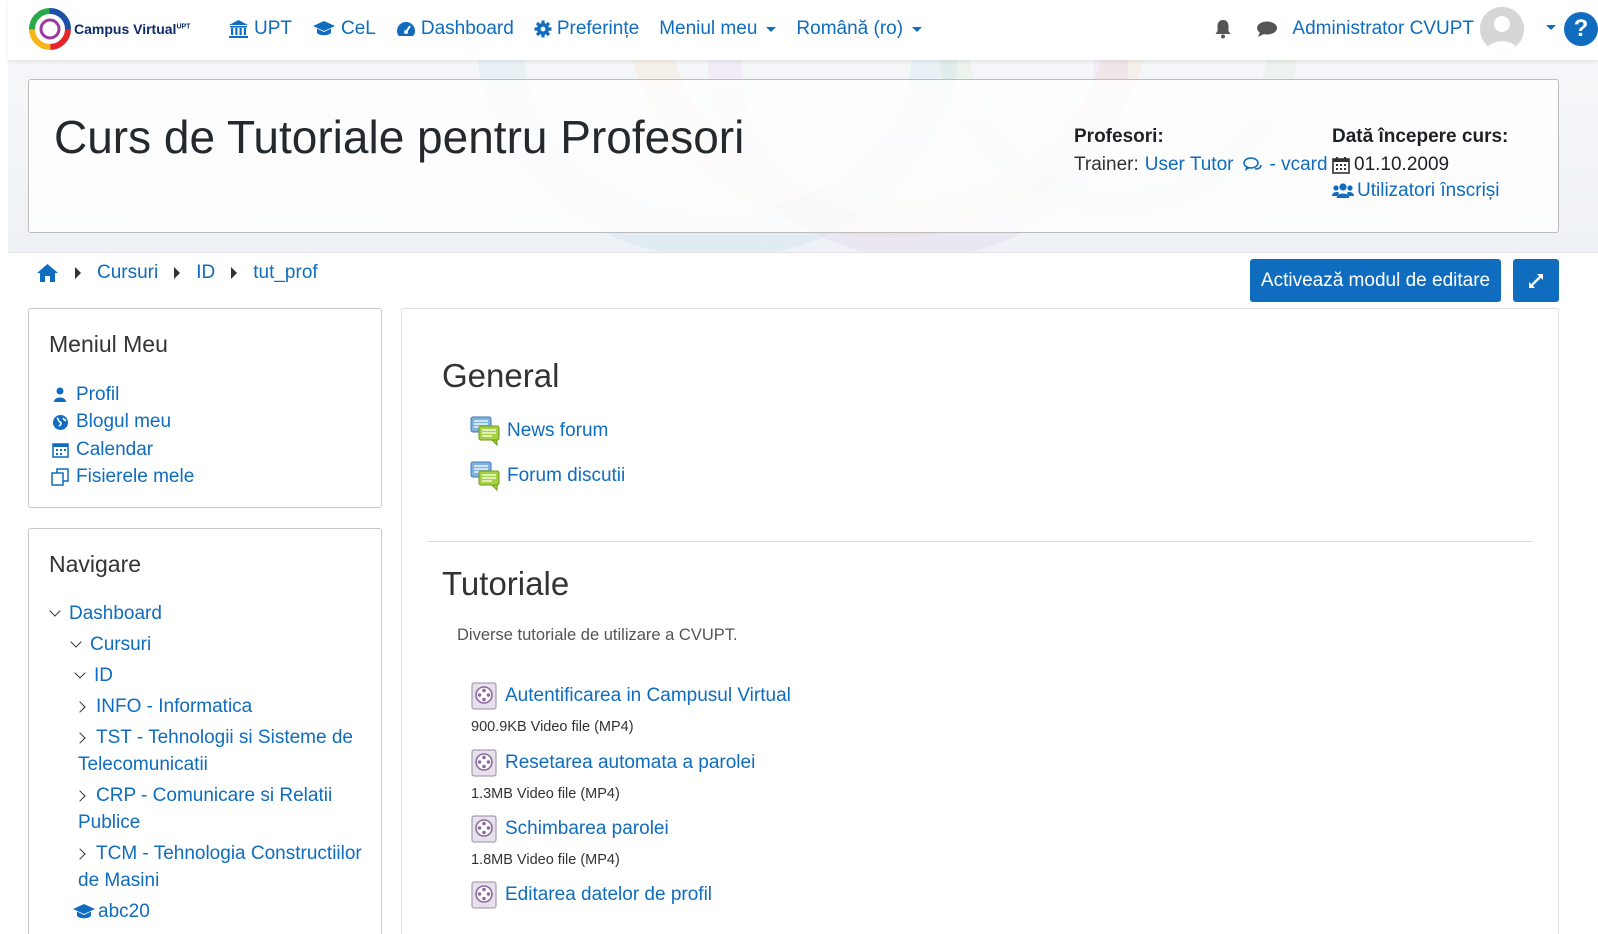  I want to click on activity-link: Resetarea automata a parolei, so click(630, 762).